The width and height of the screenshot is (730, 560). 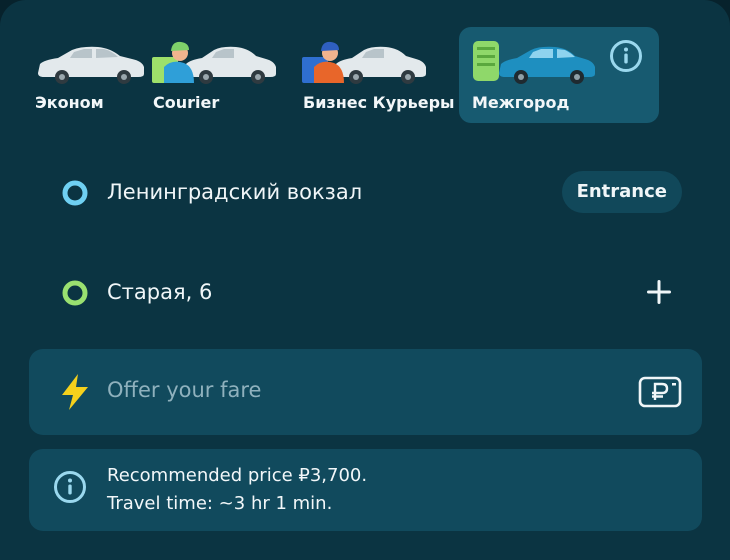 I want to click on destination-address: Старая, 6, so click(x=160, y=292).